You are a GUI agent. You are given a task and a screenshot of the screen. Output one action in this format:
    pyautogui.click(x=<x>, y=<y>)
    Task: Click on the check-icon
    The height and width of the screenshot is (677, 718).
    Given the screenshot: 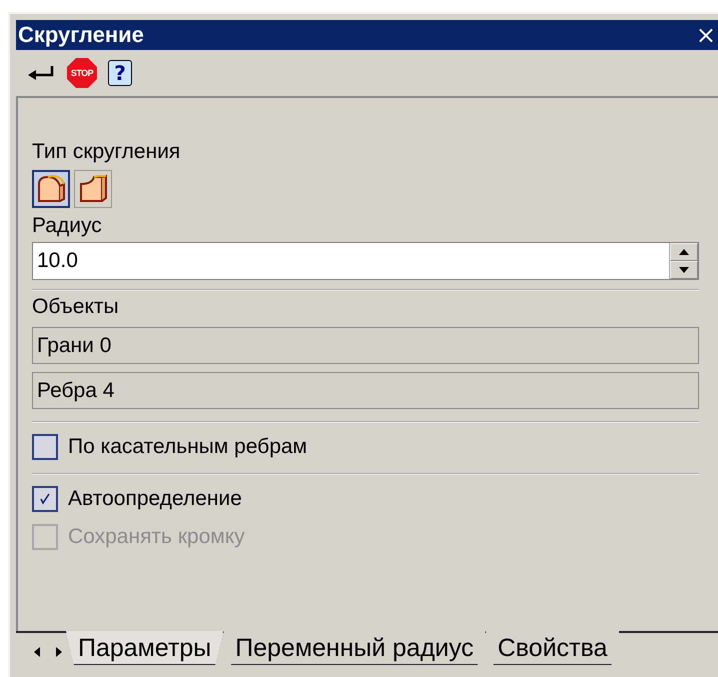 What is the action you would take?
    pyautogui.click(x=45, y=499)
    